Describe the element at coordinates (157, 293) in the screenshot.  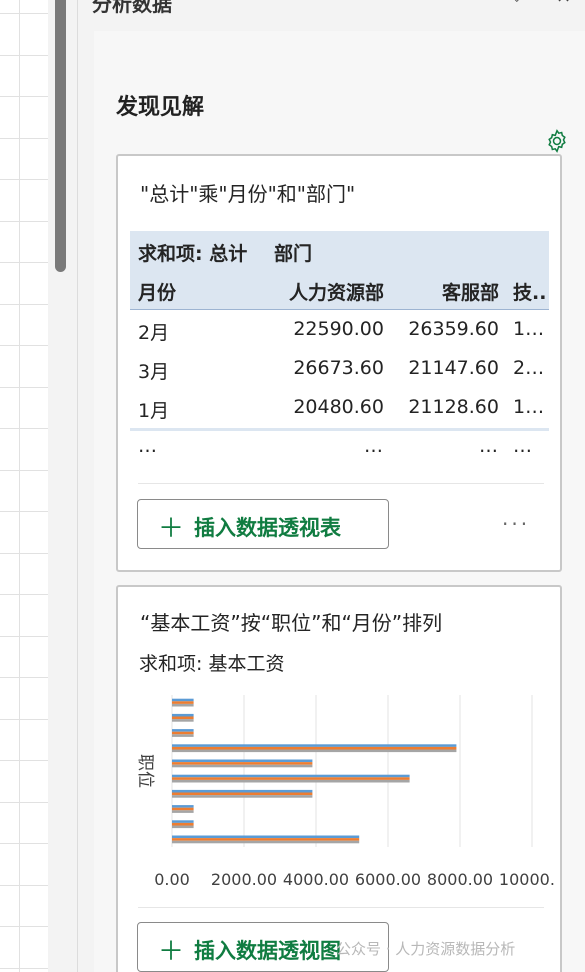
I see `header-cell: 月份` at that location.